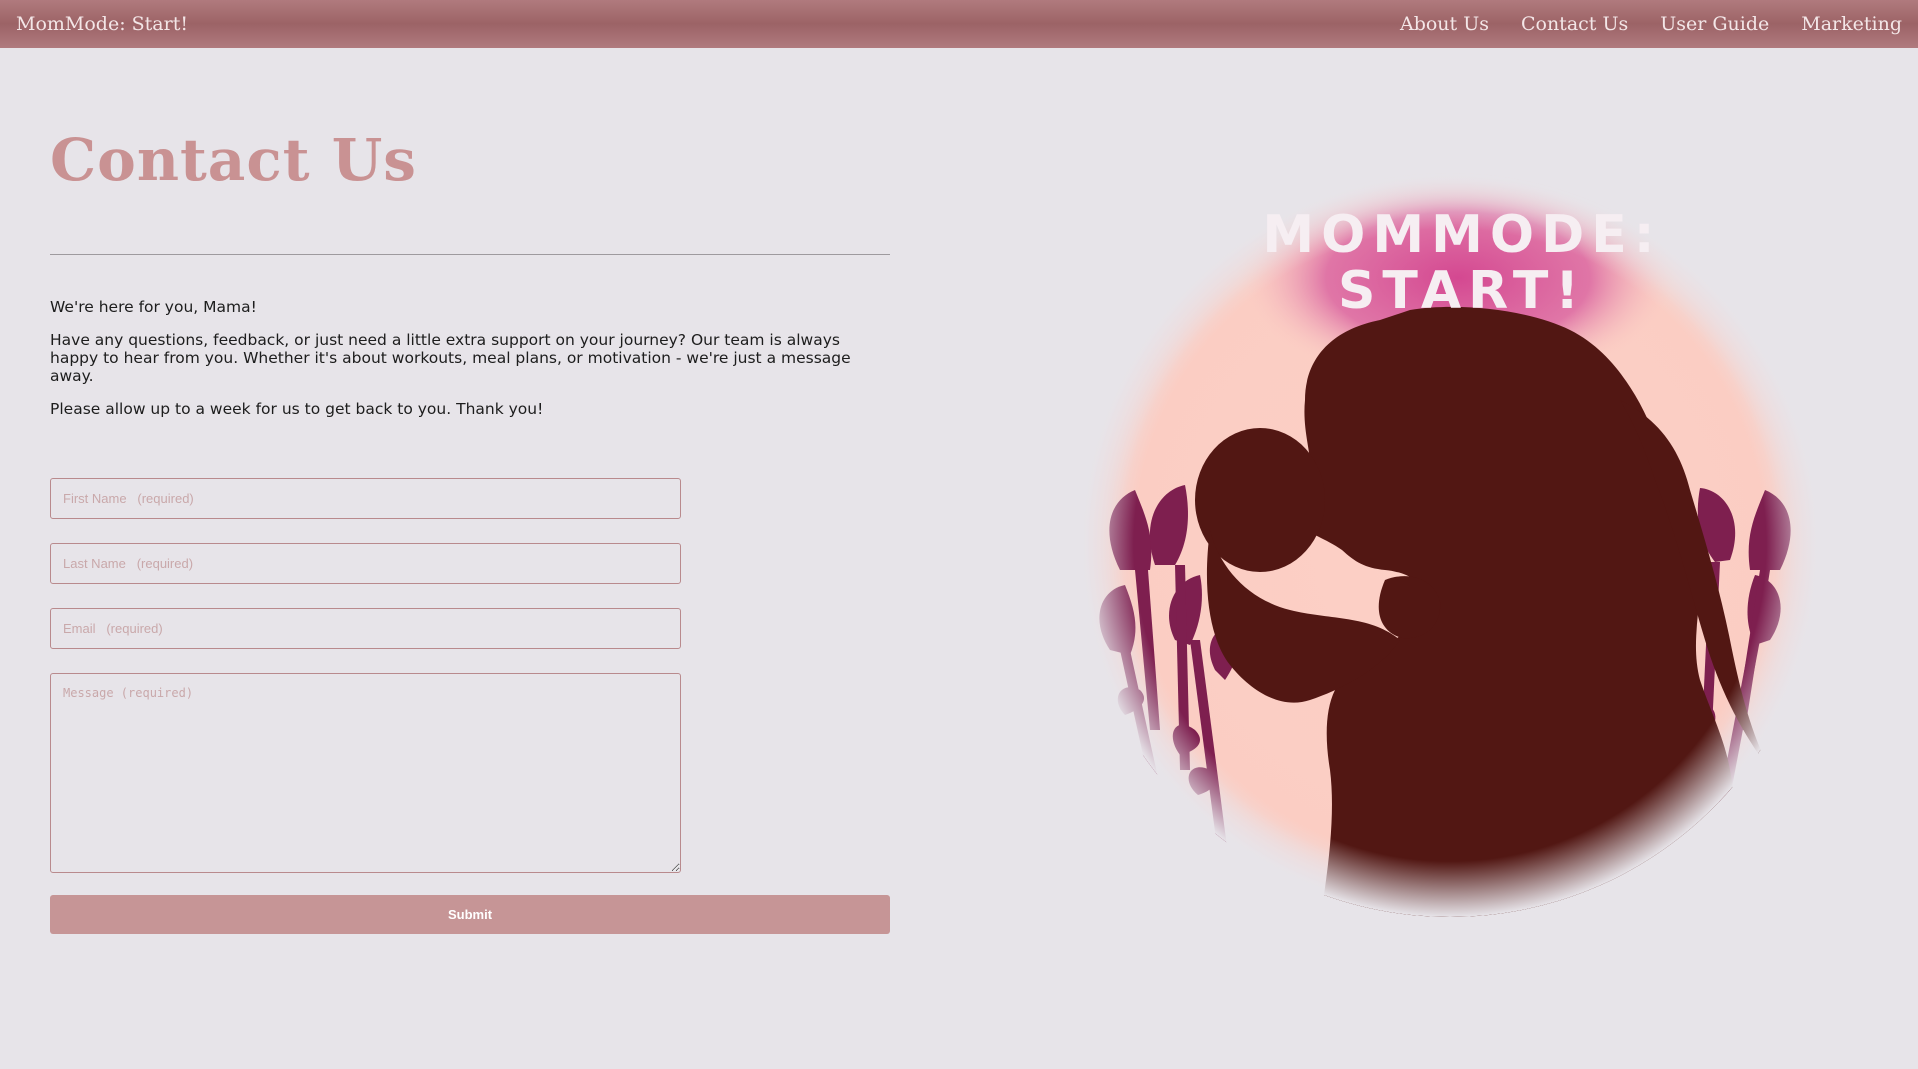 The height and width of the screenshot is (1069, 1918). Describe the element at coordinates (1462, 291) in the screenshot. I see `logo-line2: START!` at that location.